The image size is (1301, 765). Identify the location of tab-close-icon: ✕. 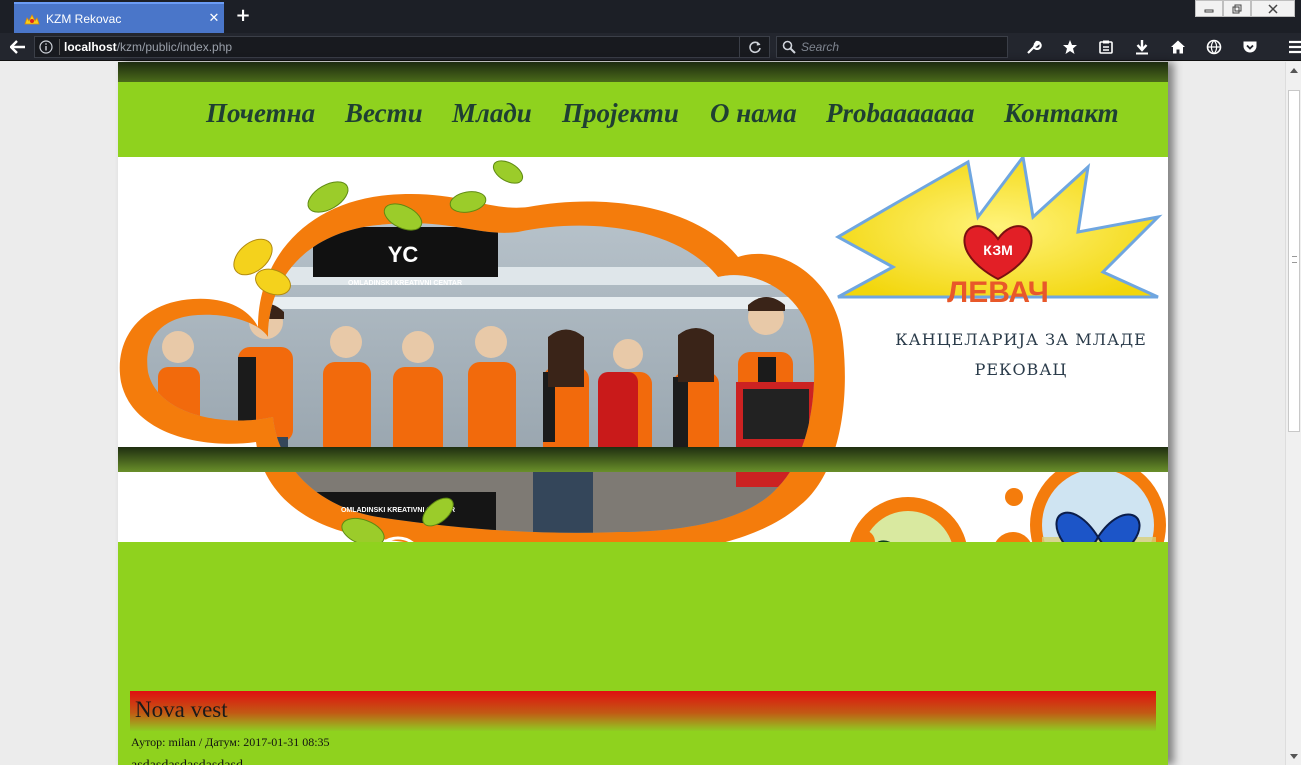
(214, 18).